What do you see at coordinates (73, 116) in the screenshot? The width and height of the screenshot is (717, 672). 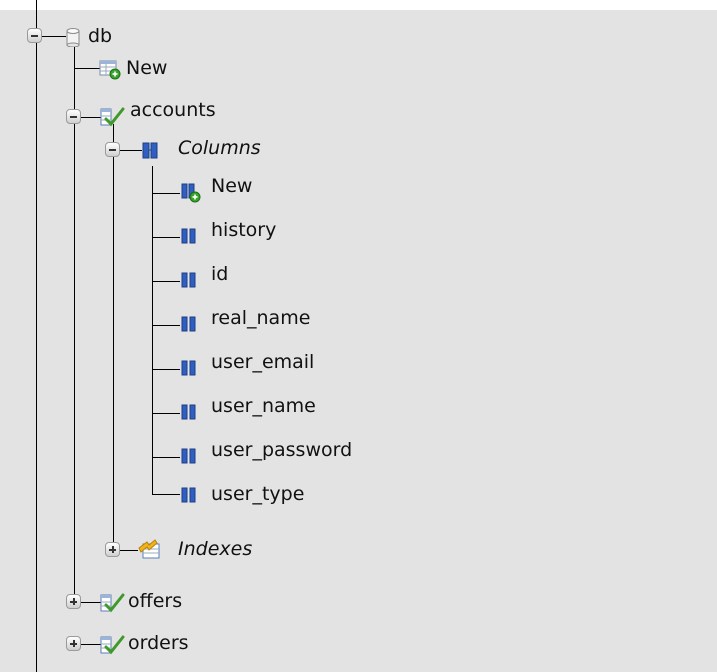 I see `collapse-accounts-toggle` at bounding box center [73, 116].